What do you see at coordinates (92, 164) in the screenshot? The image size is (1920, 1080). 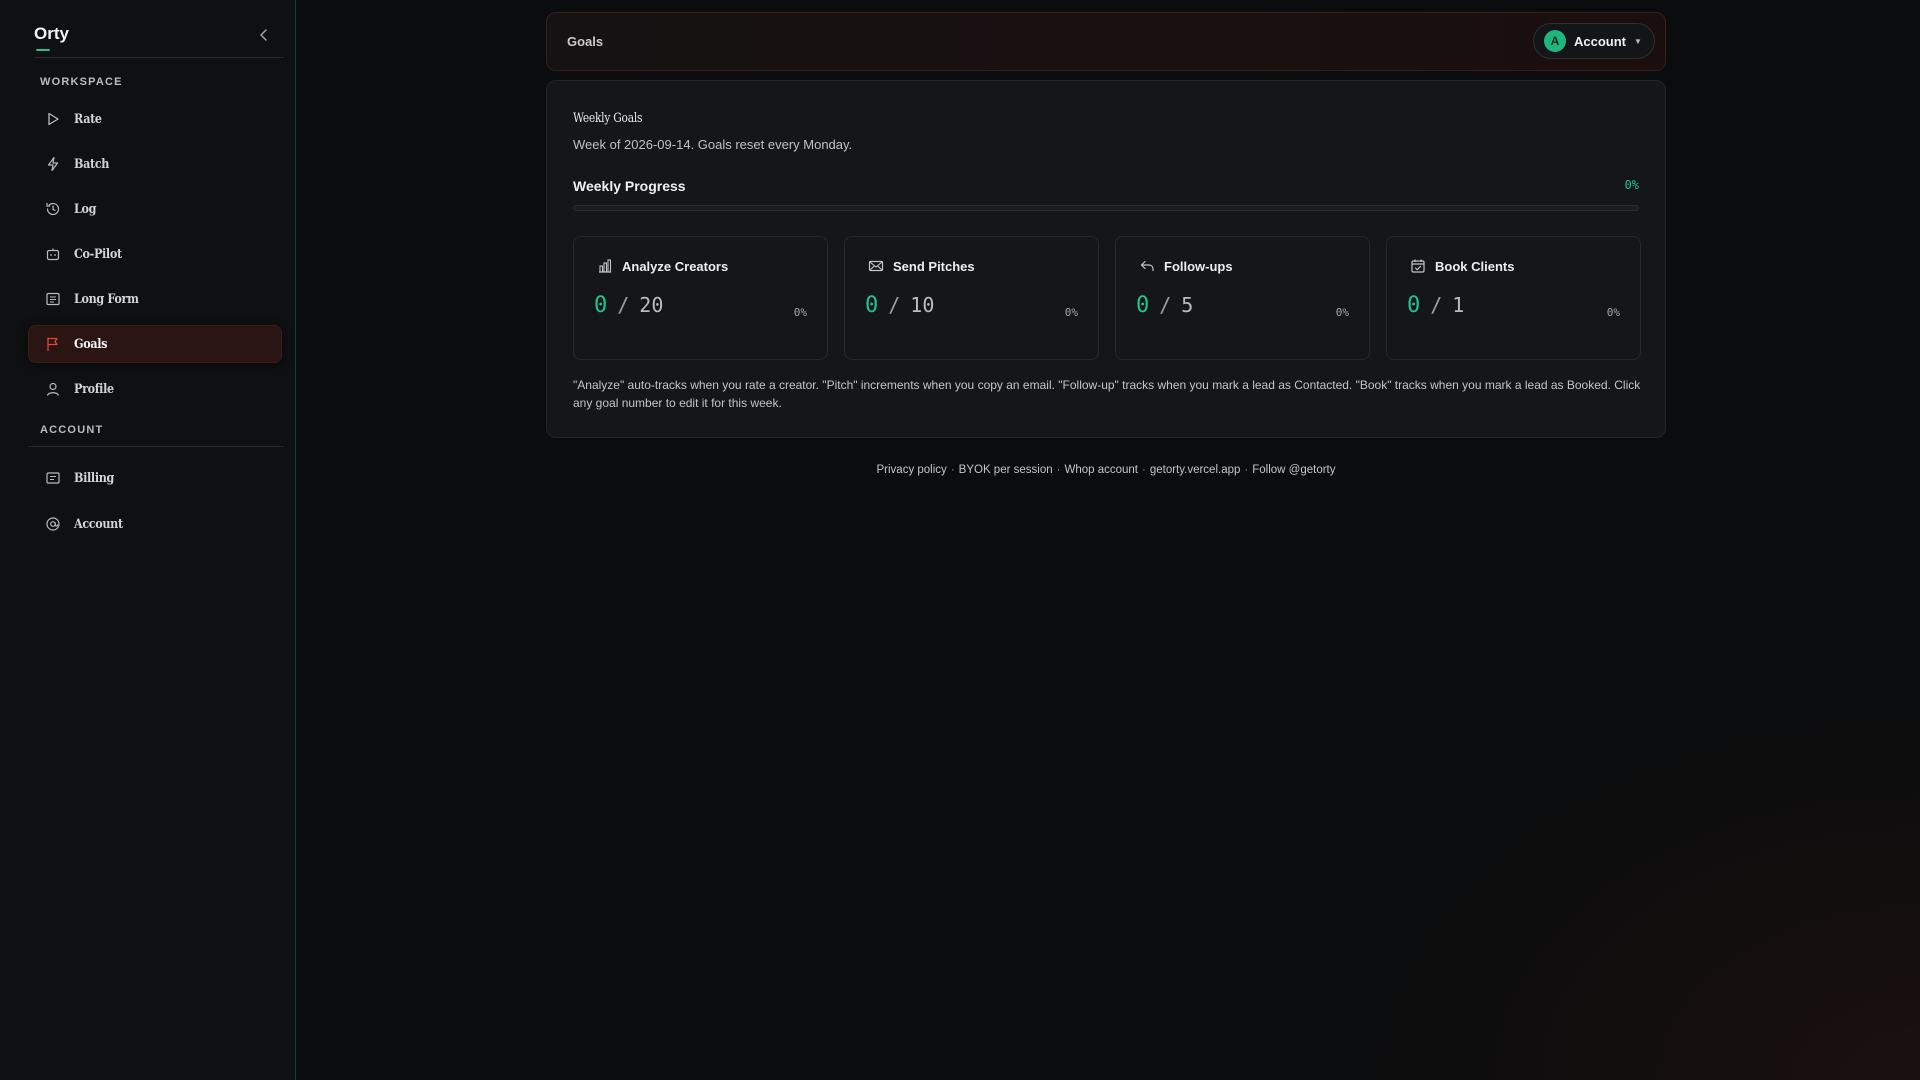 I see `sidebar-item-label: Batch` at bounding box center [92, 164].